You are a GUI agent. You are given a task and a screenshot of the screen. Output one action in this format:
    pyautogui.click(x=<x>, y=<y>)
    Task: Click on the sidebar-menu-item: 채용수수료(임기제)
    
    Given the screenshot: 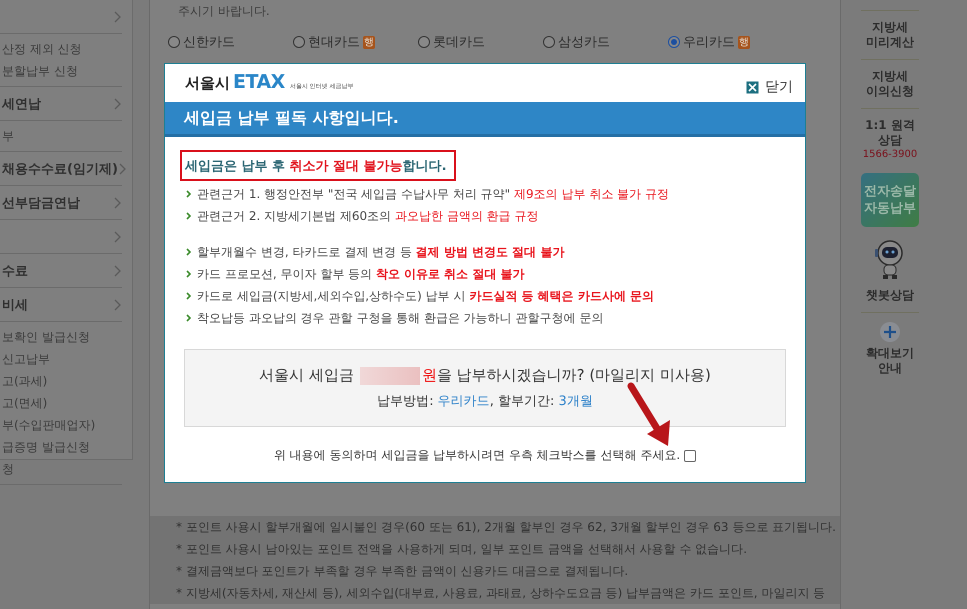 What is the action you would take?
    pyautogui.click(x=60, y=169)
    